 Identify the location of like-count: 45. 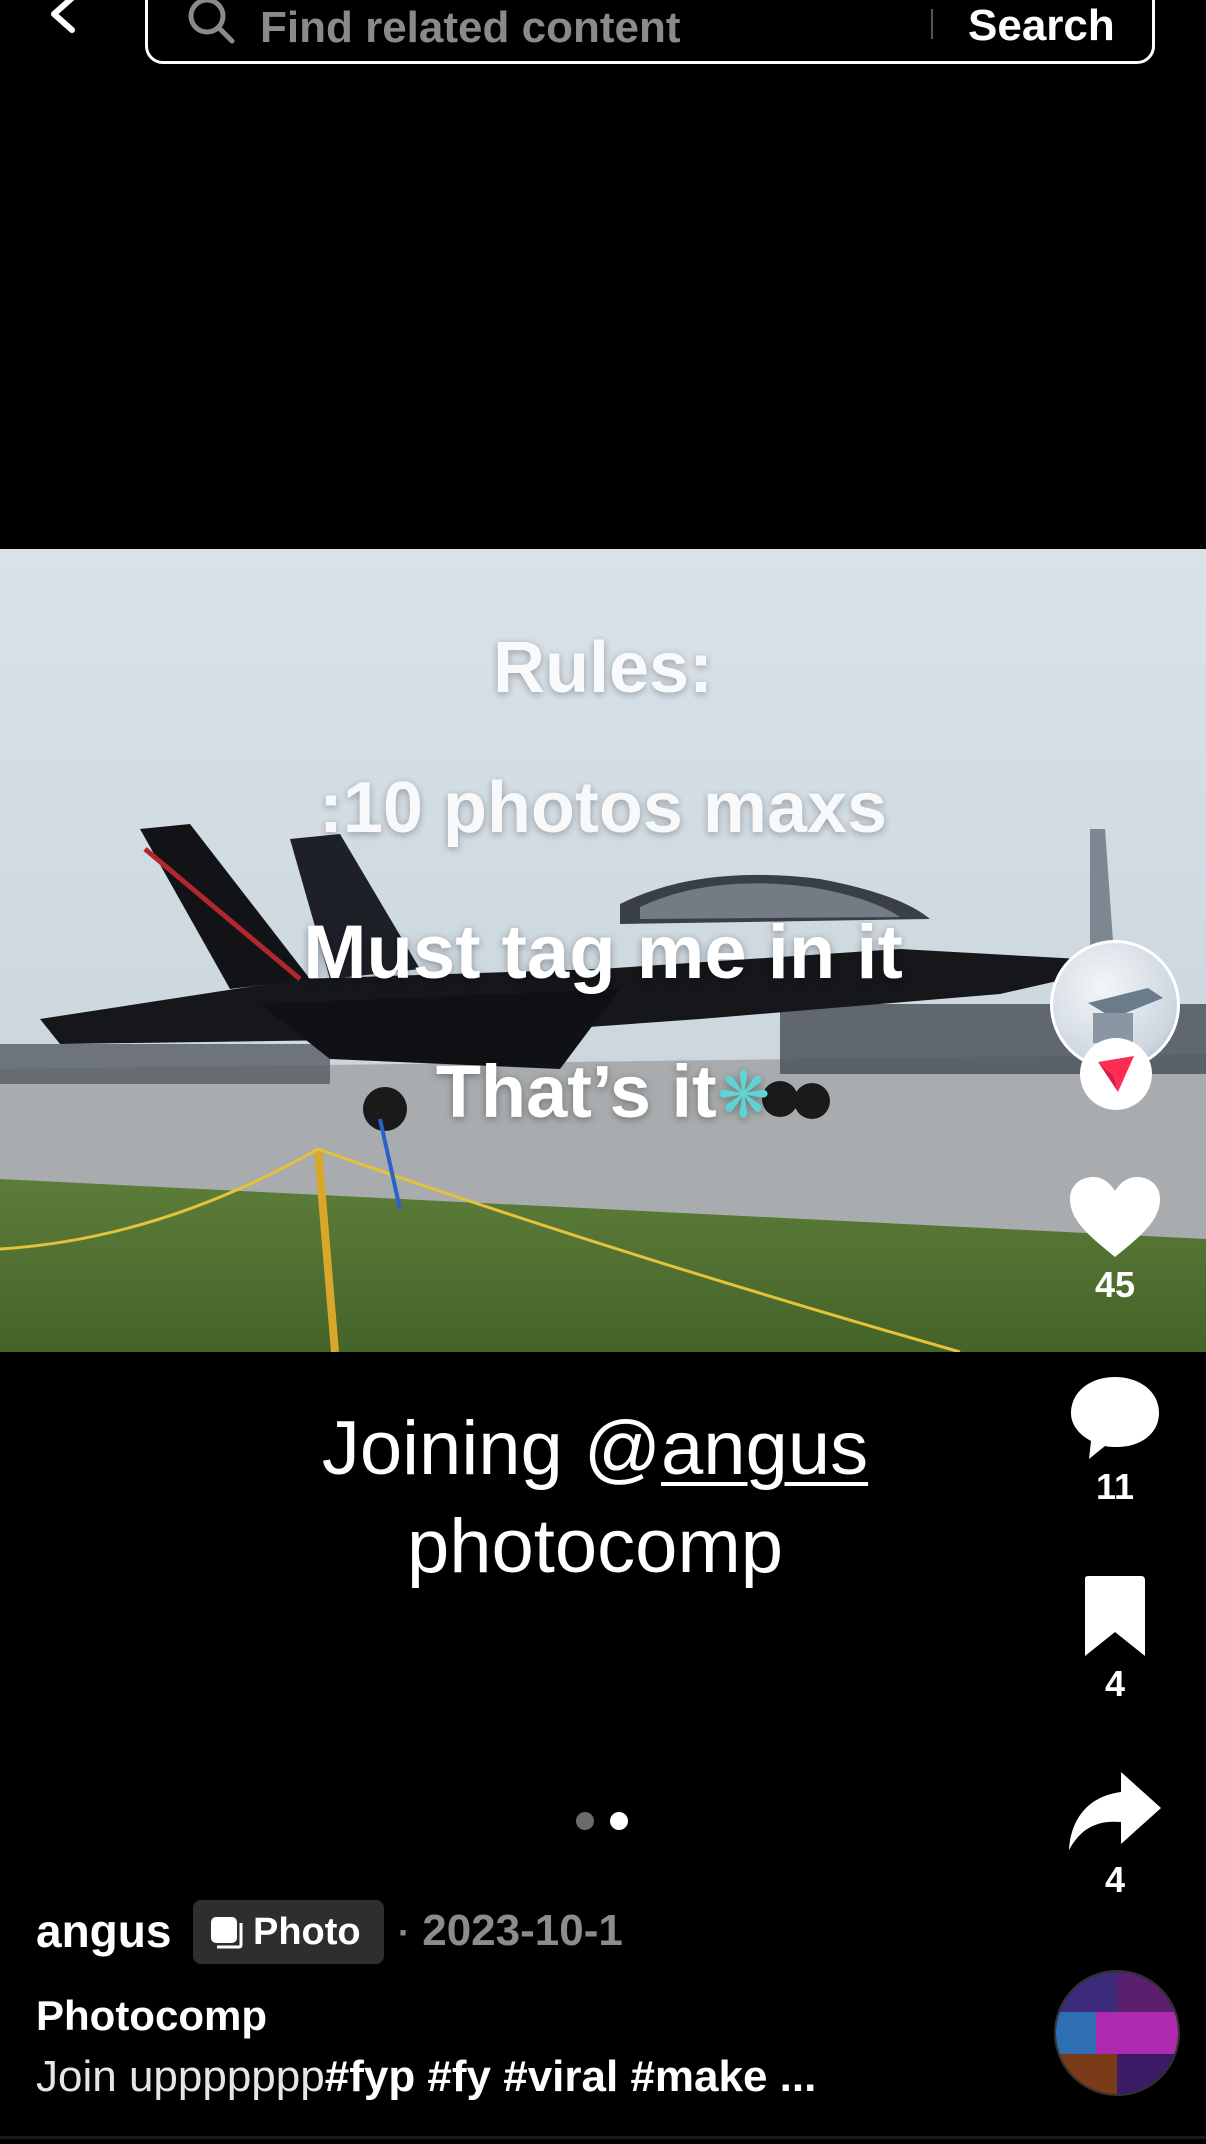
(1115, 1284).